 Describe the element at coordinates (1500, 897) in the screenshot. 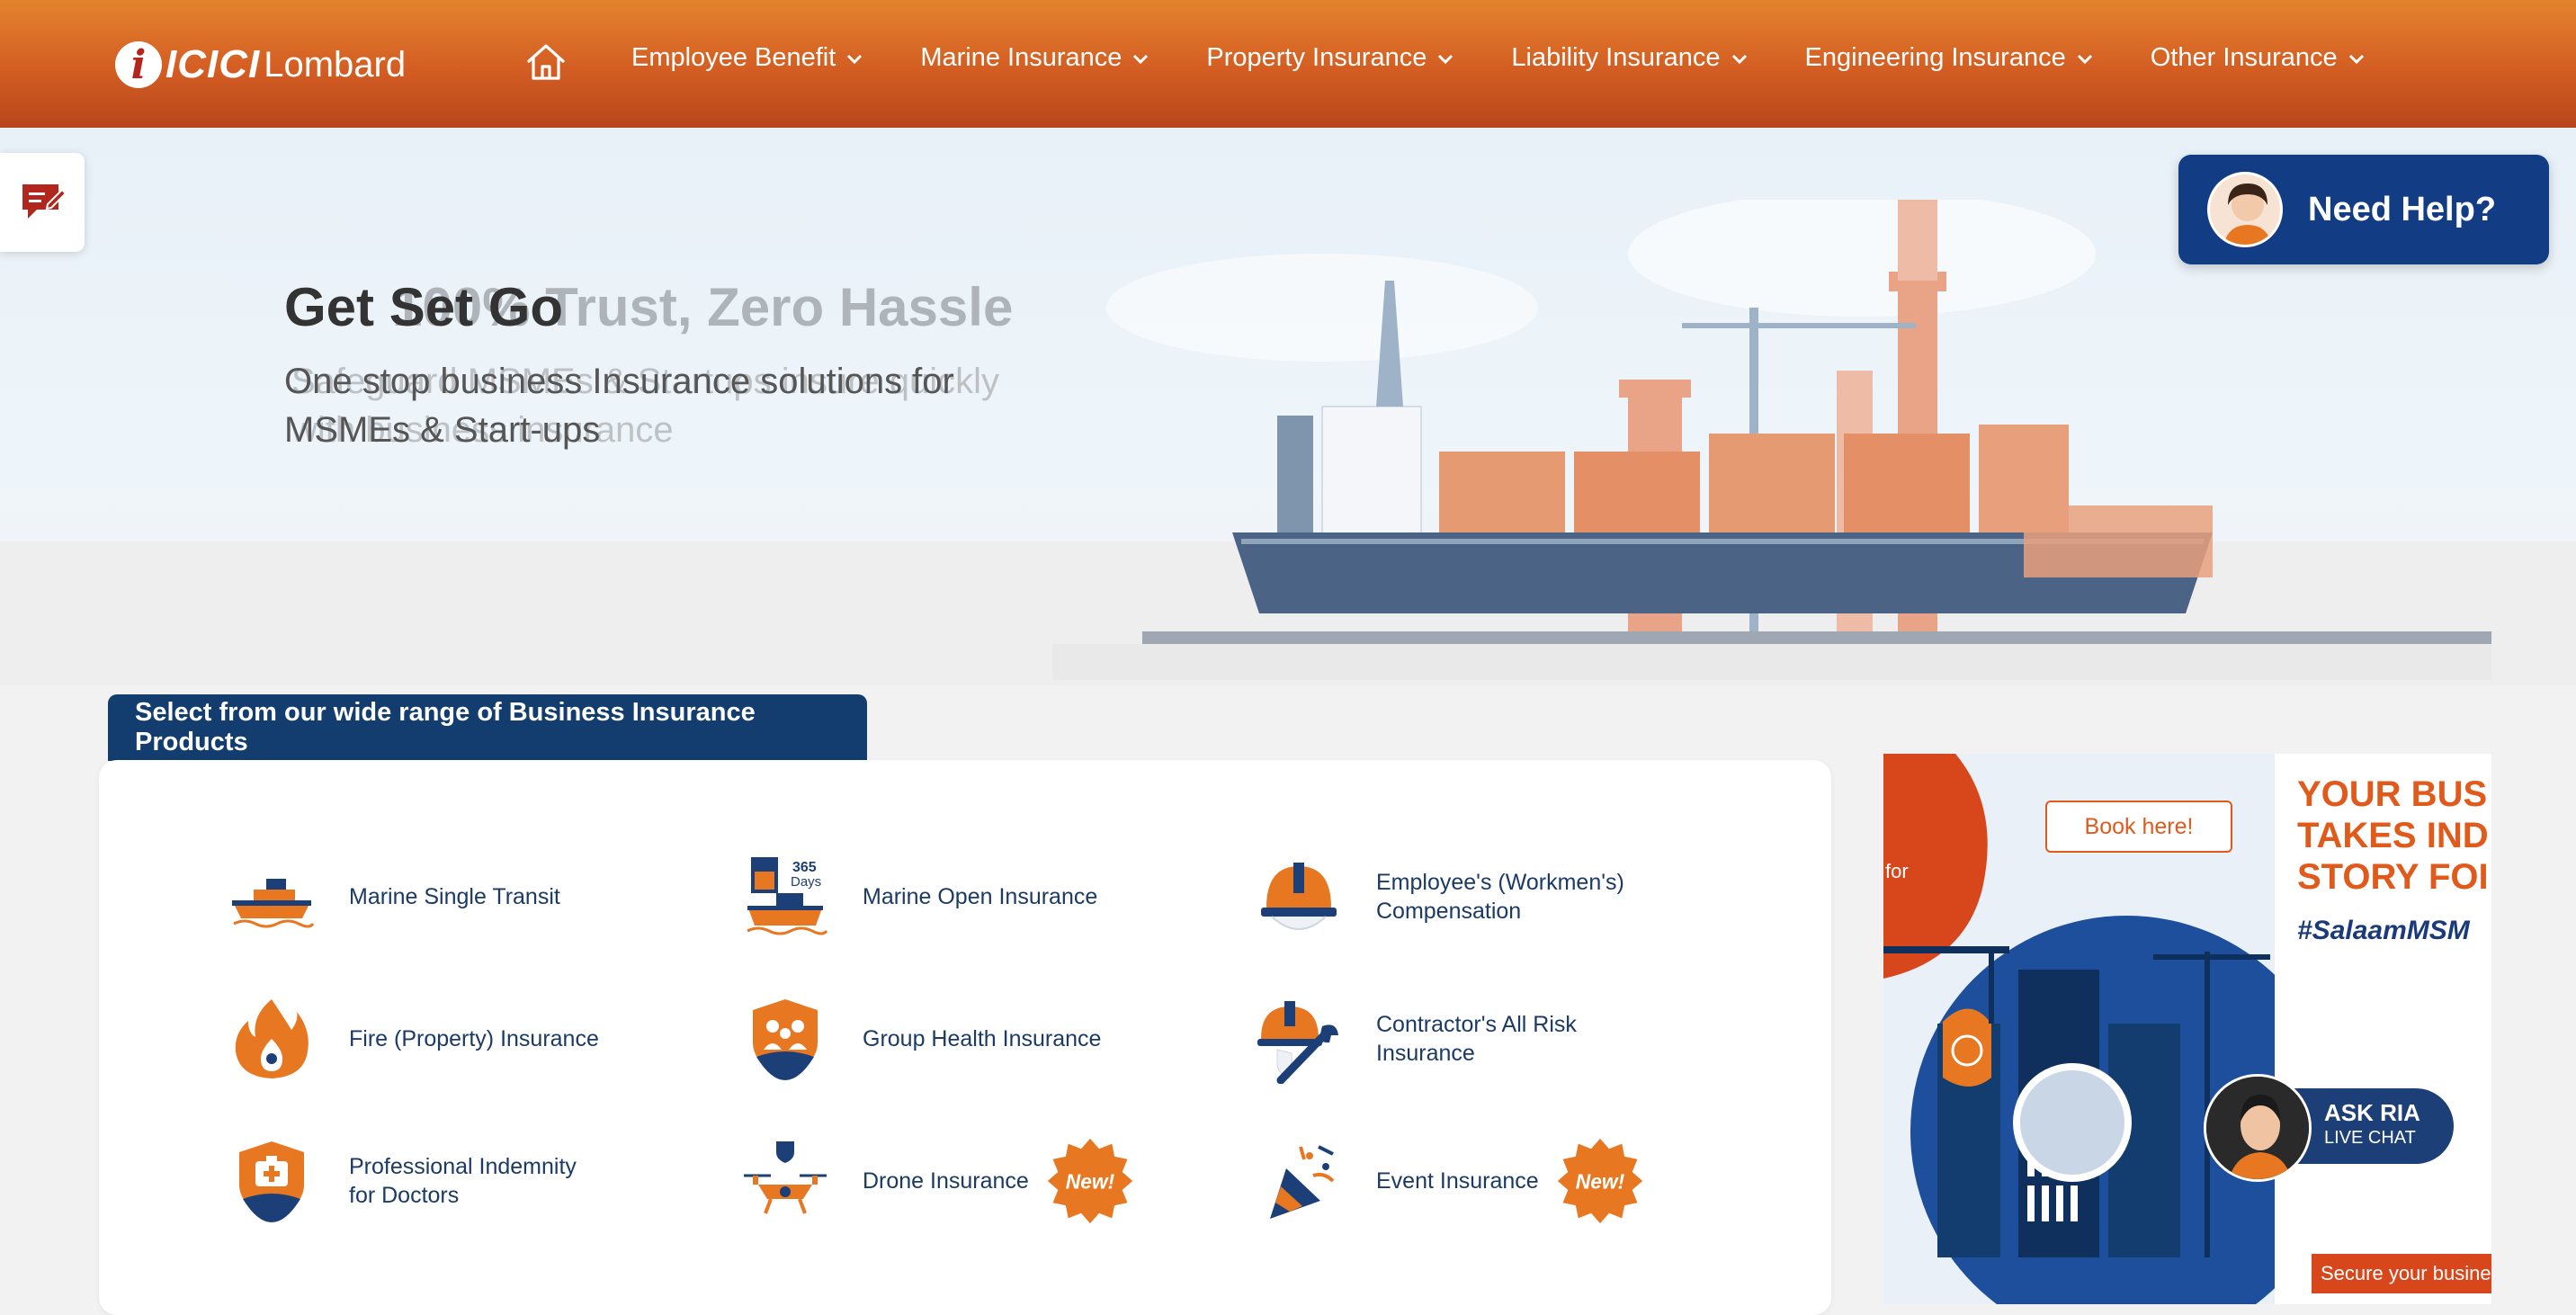

I see `product-label: Employee's (Workmen's) Compensation` at that location.